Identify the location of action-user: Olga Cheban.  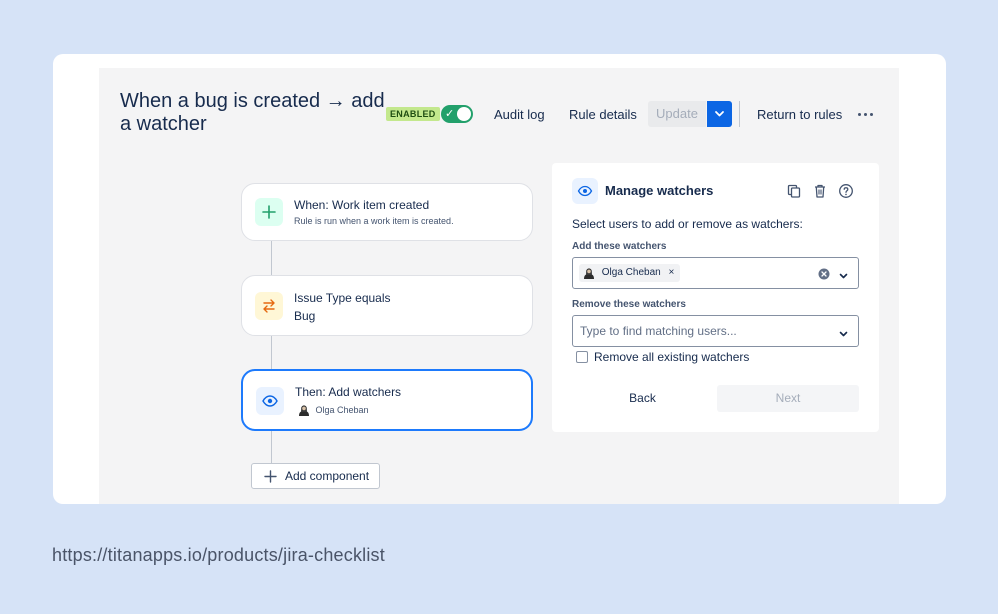
(333, 410).